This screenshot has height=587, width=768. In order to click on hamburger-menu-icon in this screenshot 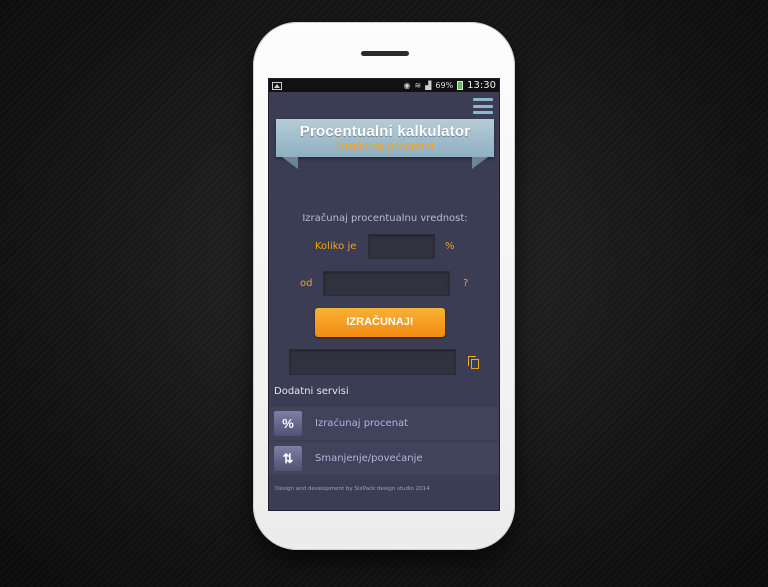, I will do `click(483, 106)`.